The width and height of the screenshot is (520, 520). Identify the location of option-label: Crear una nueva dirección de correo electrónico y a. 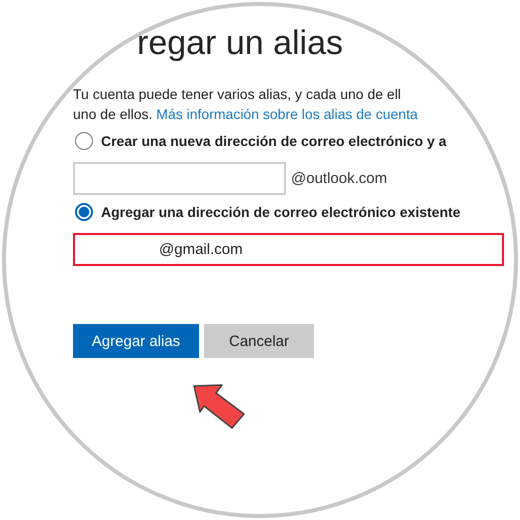
(273, 141).